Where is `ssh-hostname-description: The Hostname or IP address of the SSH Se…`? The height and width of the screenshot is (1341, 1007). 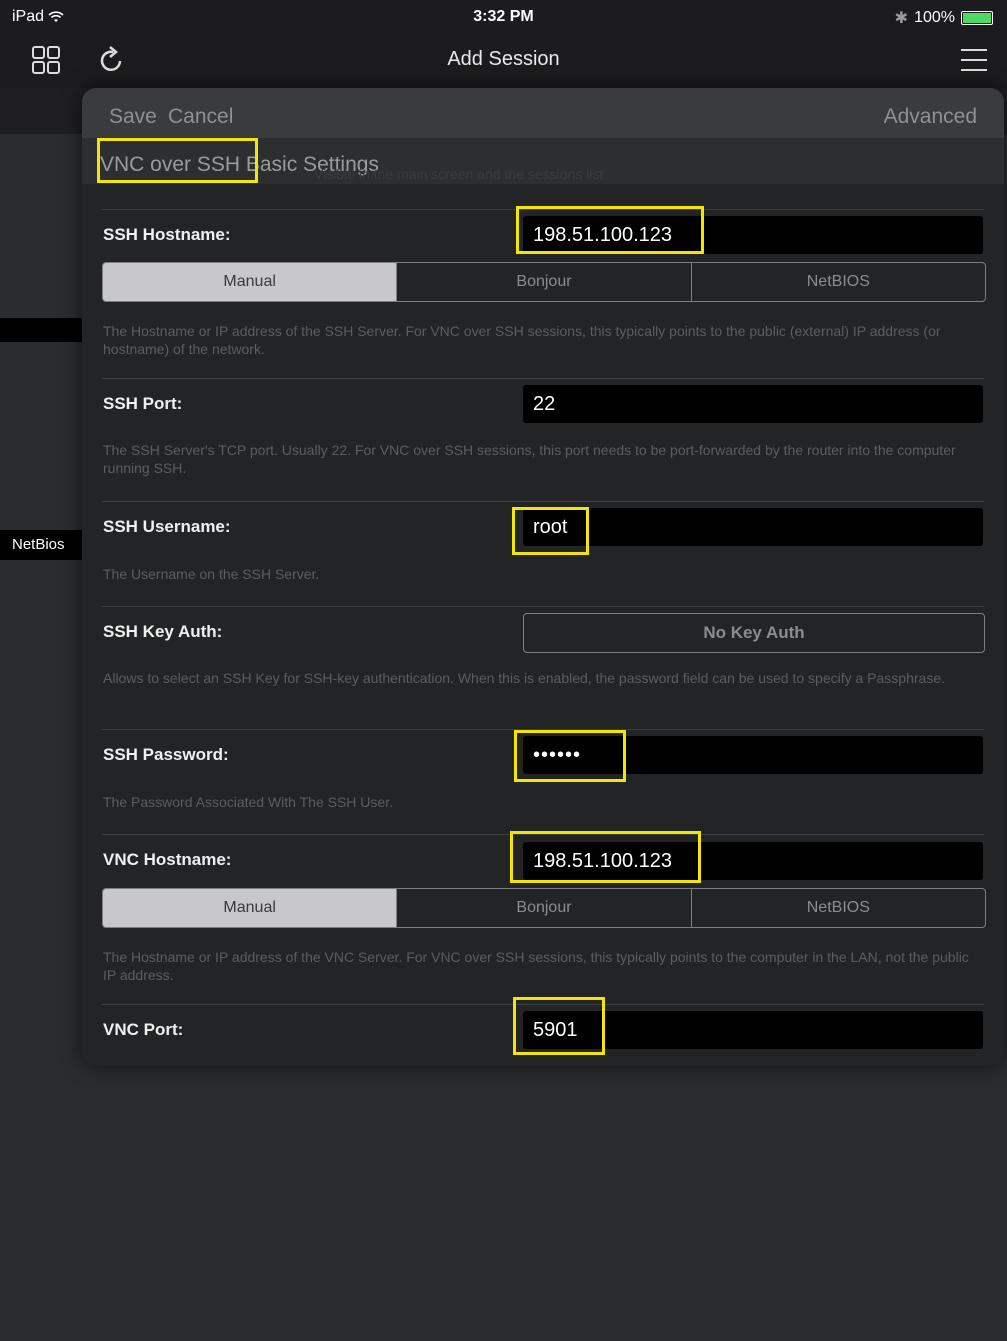 ssh-hostname-description: The Hostname or IP address of the SSH Se… is located at coordinates (522, 340).